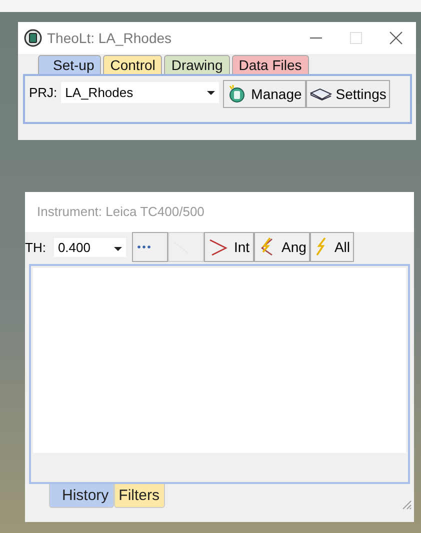 This screenshot has width=421, height=533. What do you see at coordinates (356, 38) in the screenshot?
I see `maximize-icon` at bounding box center [356, 38].